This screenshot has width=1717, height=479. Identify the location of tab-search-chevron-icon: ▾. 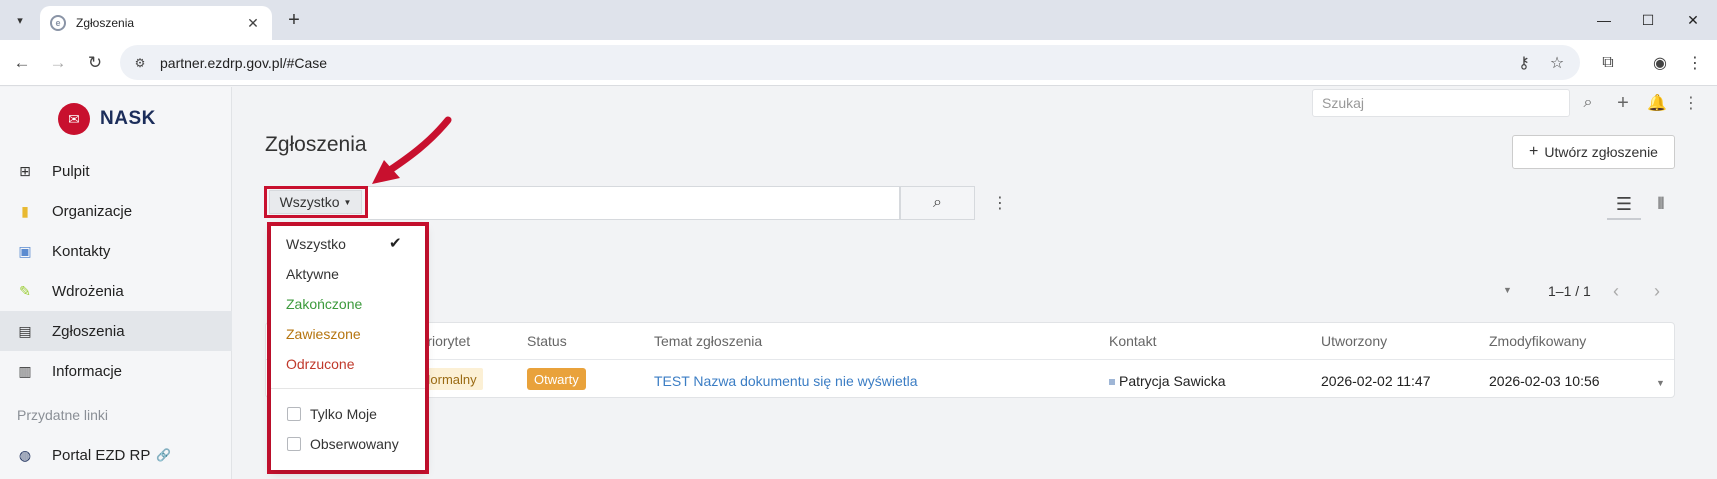
(20, 20).